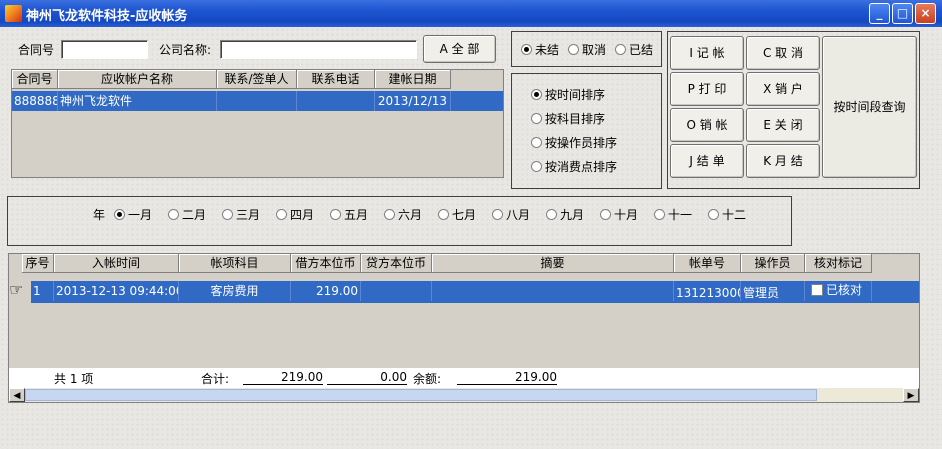 The image size is (942, 449). I want to click on check-mark-label: 已核对, so click(844, 290).